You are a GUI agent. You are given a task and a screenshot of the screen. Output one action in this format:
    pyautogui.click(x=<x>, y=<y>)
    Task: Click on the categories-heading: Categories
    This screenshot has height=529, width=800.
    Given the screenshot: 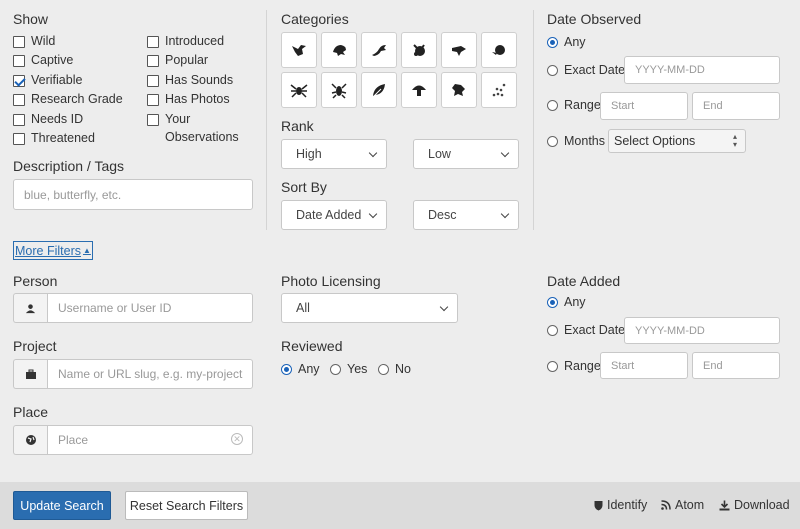 What is the action you would take?
    pyautogui.click(x=315, y=19)
    